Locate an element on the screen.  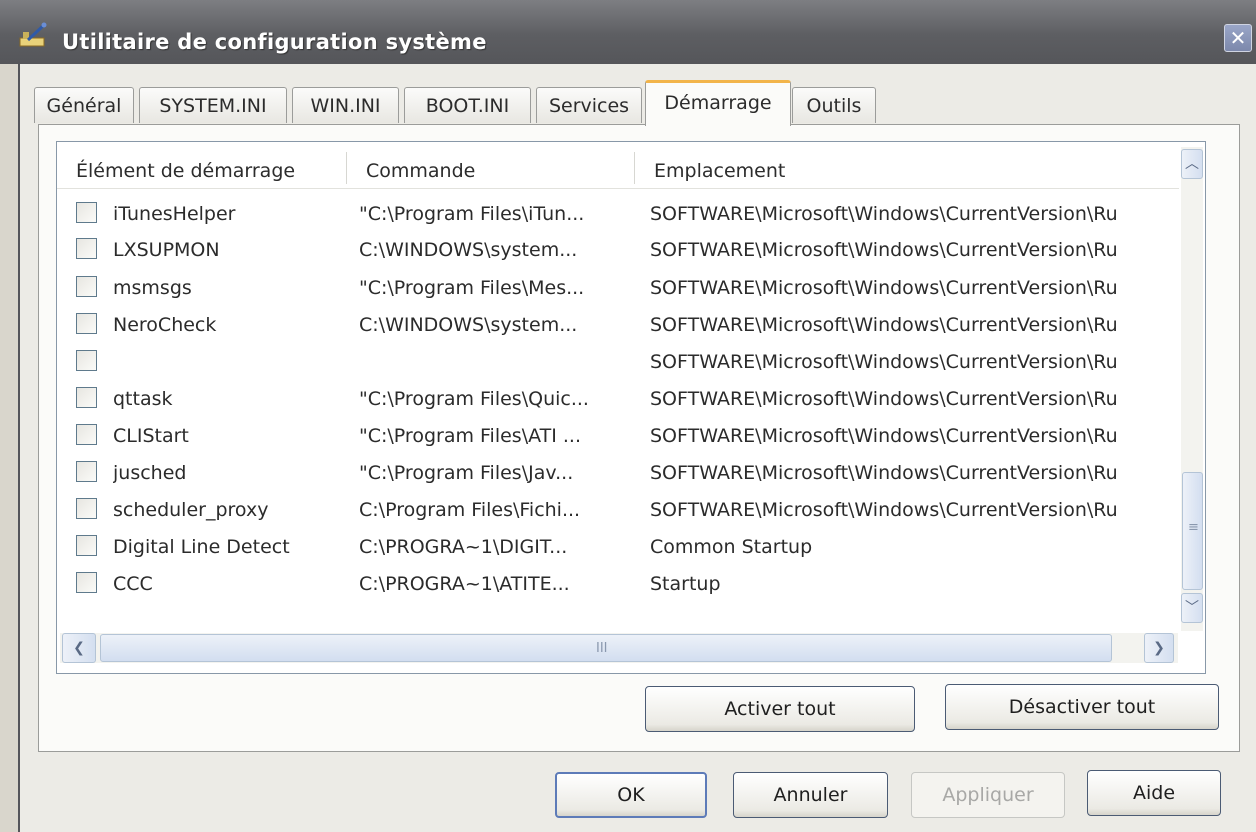
ok-button: OK is located at coordinates (631, 795).